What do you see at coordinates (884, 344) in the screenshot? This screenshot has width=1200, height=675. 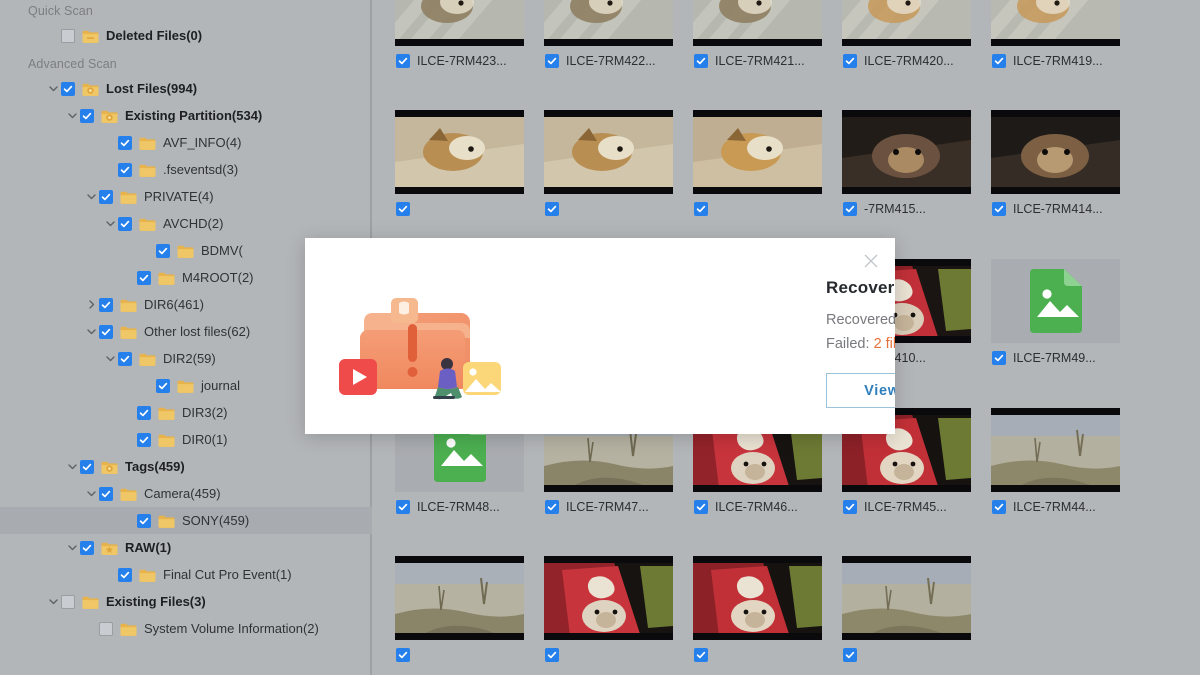 I see `failed-value: 2 files (101.80 MB)` at bounding box center [884, 344].